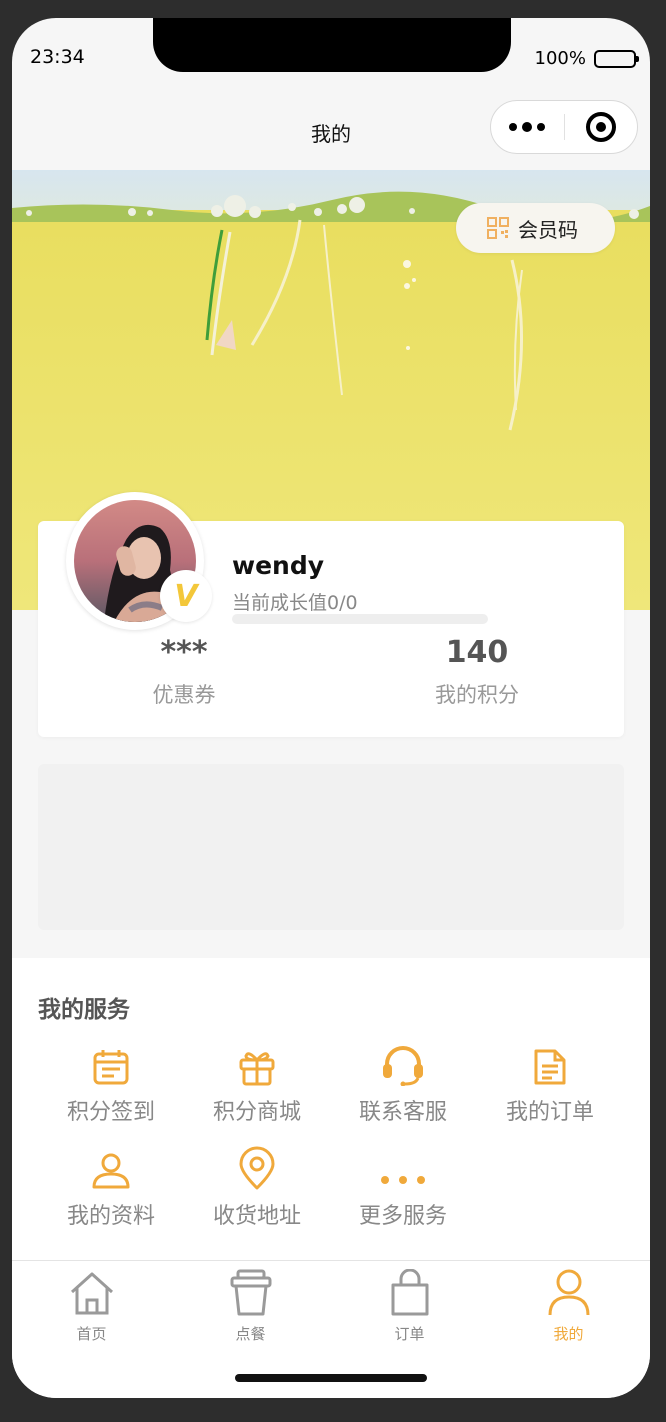  Describe the element at coordinates (477, 672) in the screenshot. I see `points-stat: 140 我的积分` at that location.